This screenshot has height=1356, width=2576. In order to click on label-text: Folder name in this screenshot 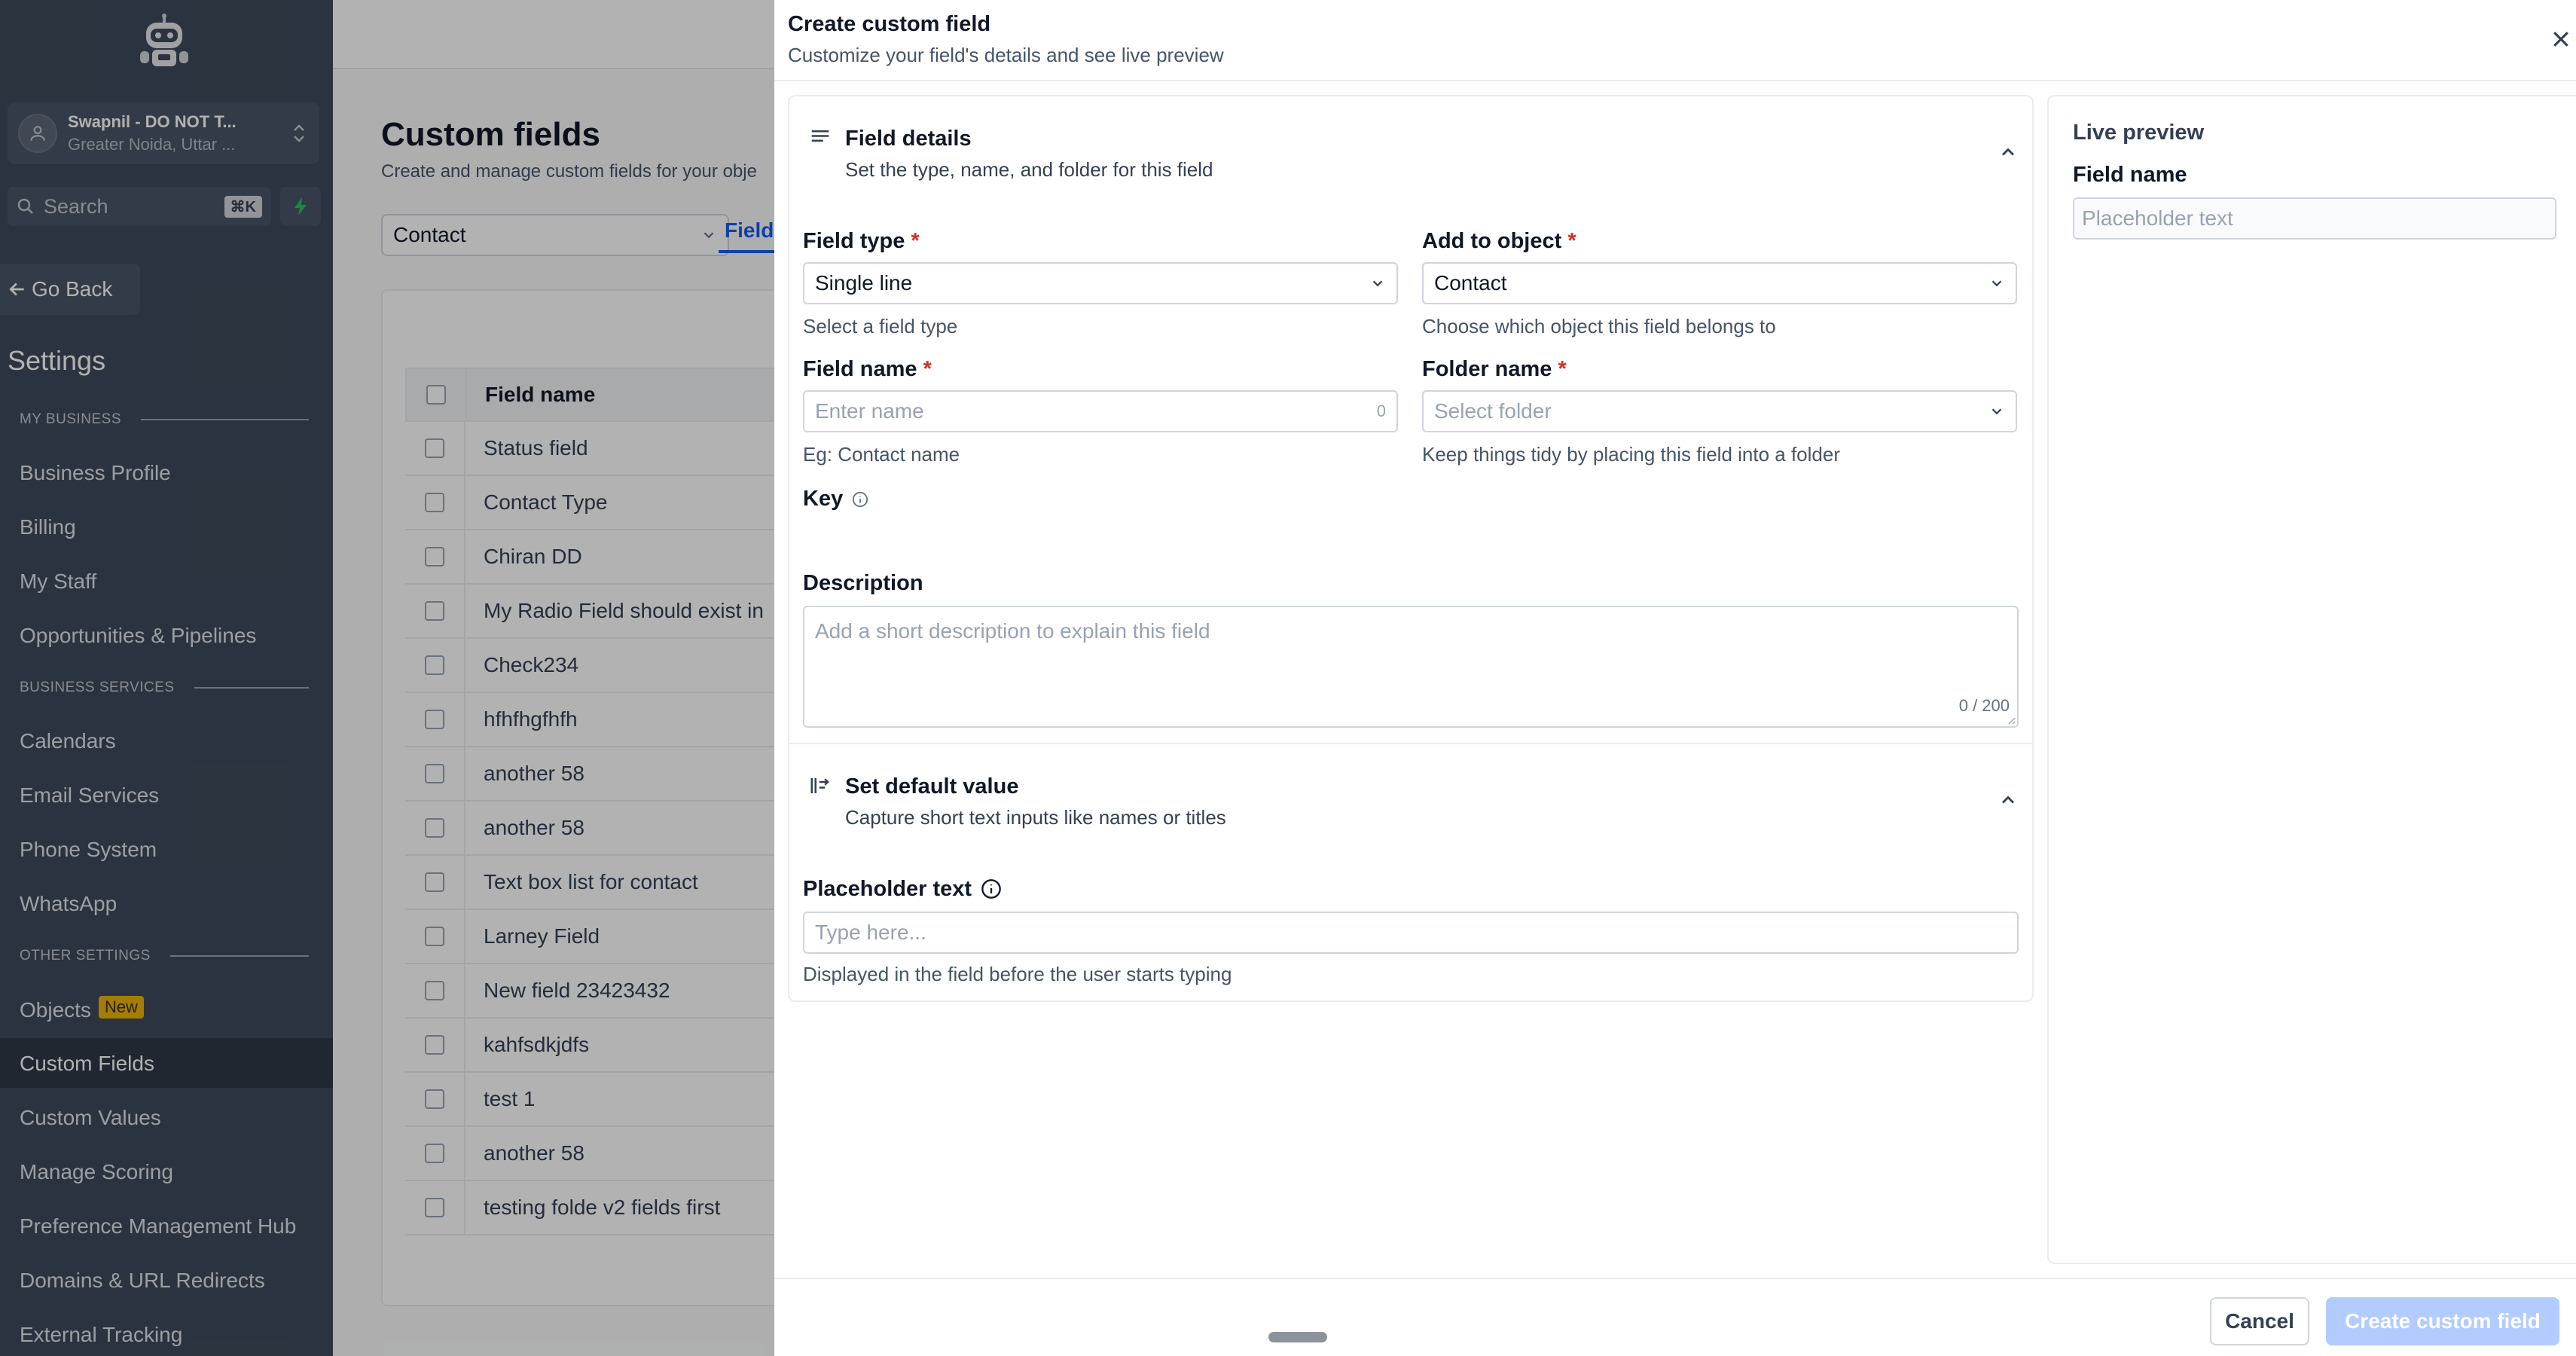, I will do `click(1487, 369)`.